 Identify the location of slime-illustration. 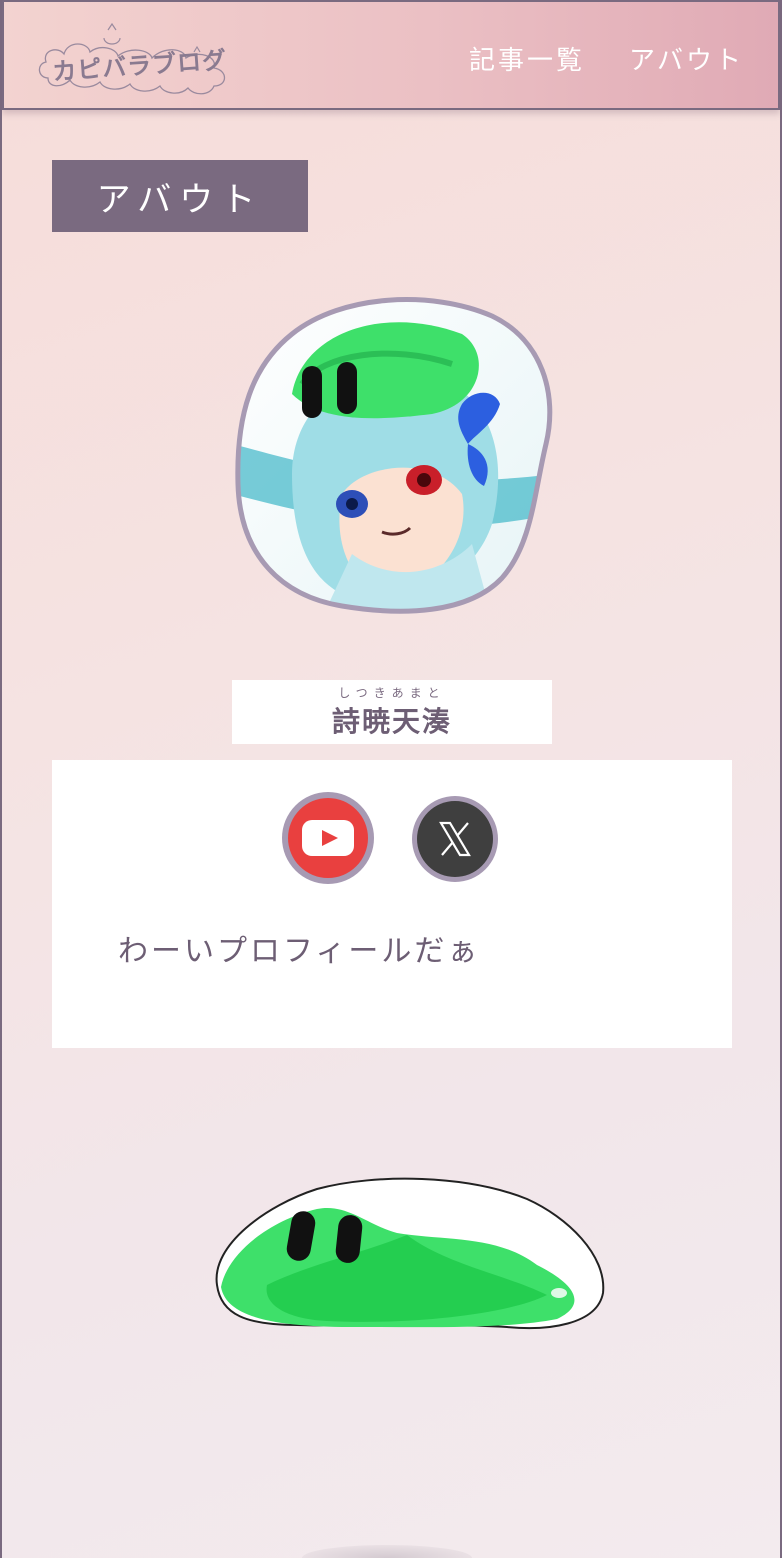
(407, 1257).